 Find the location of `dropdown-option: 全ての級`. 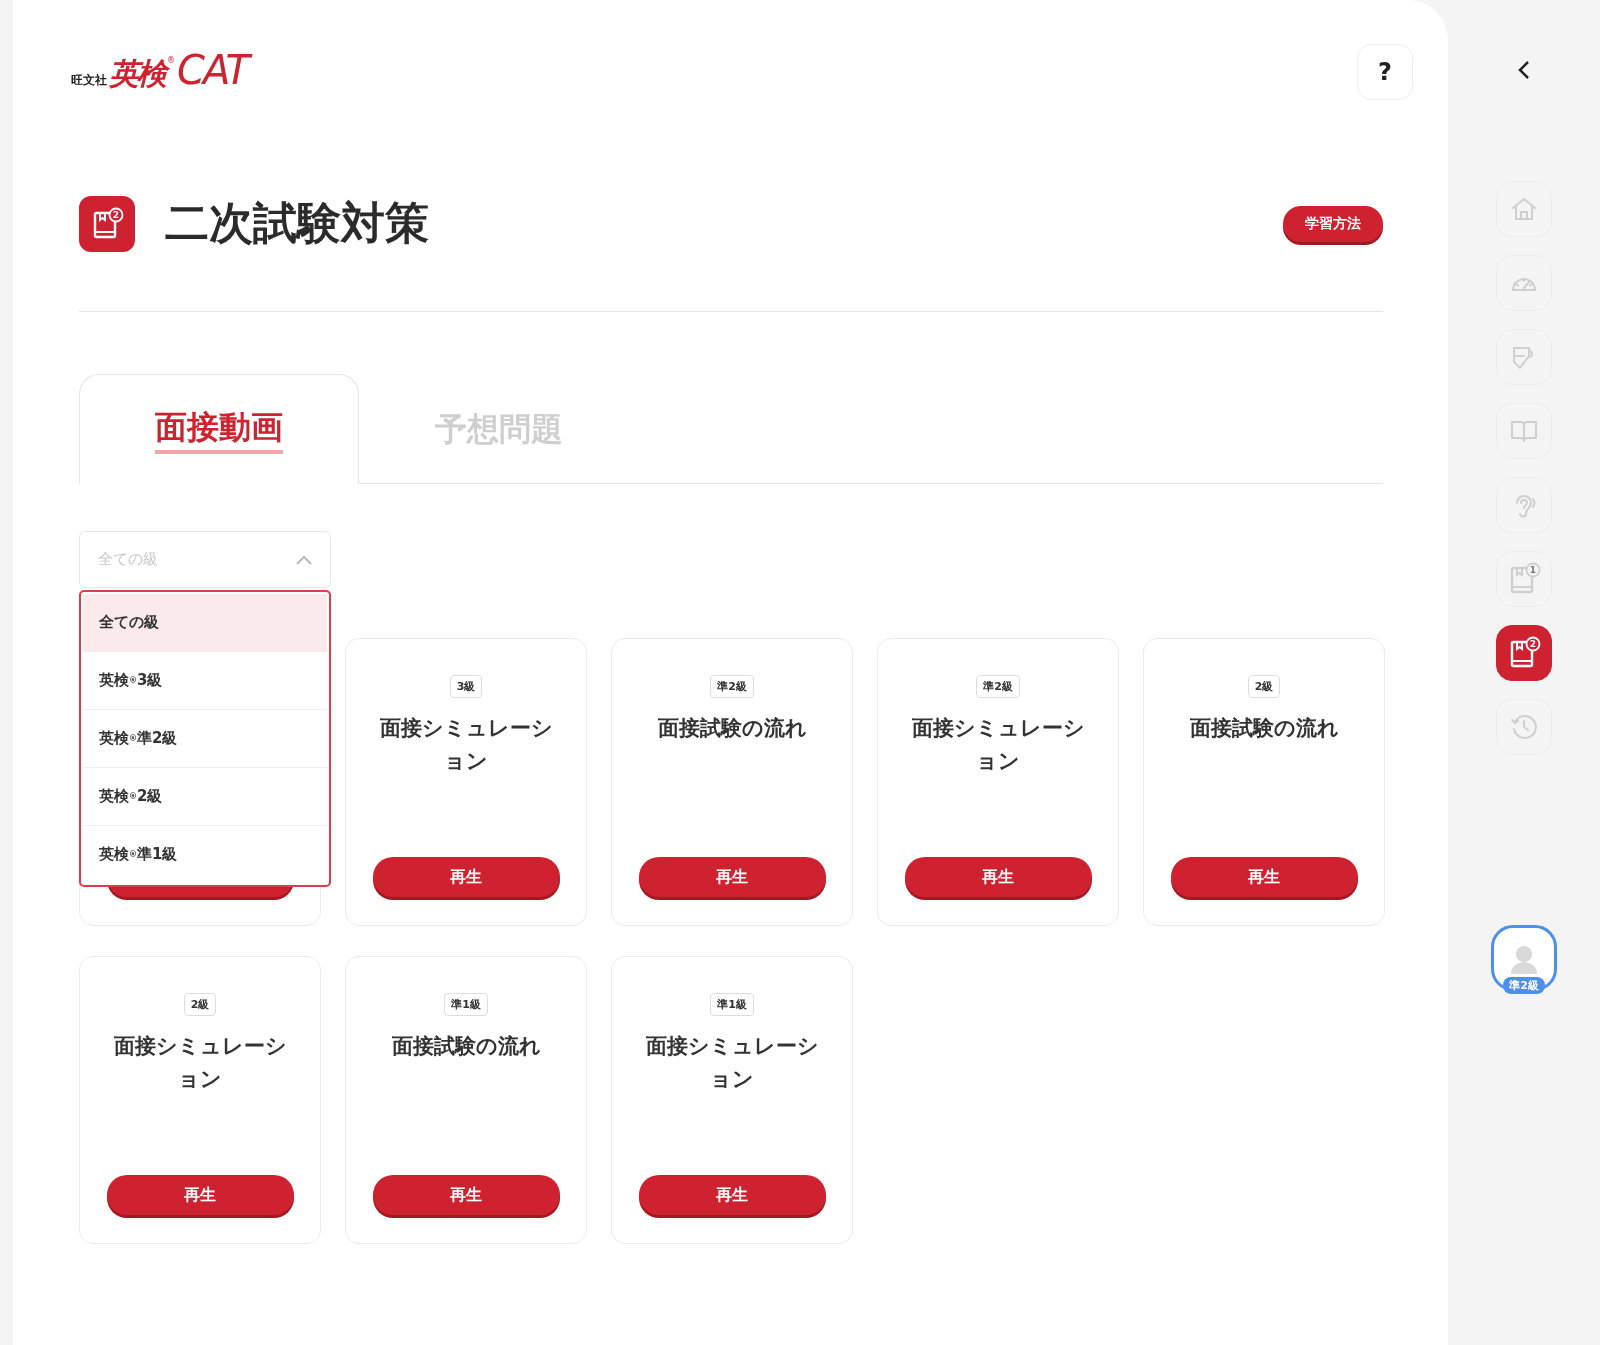

dropdown-option: 全ての級 is located at coordinates (205, 623).